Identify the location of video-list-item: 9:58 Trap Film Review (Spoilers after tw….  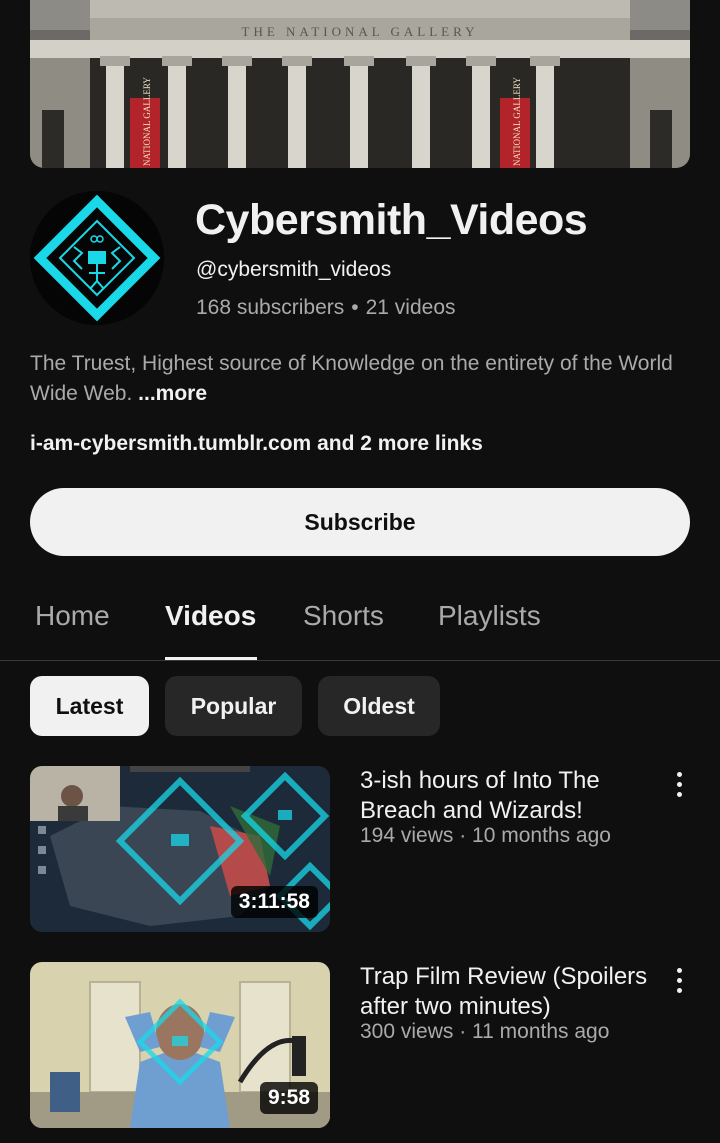
(360, 1045).